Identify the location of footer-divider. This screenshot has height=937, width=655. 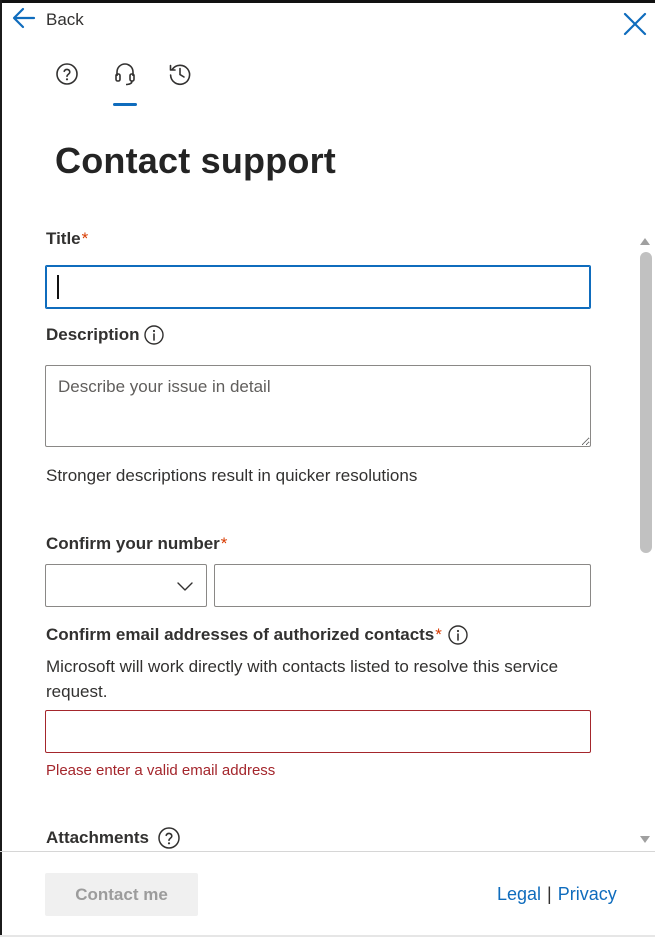
(327, 851).